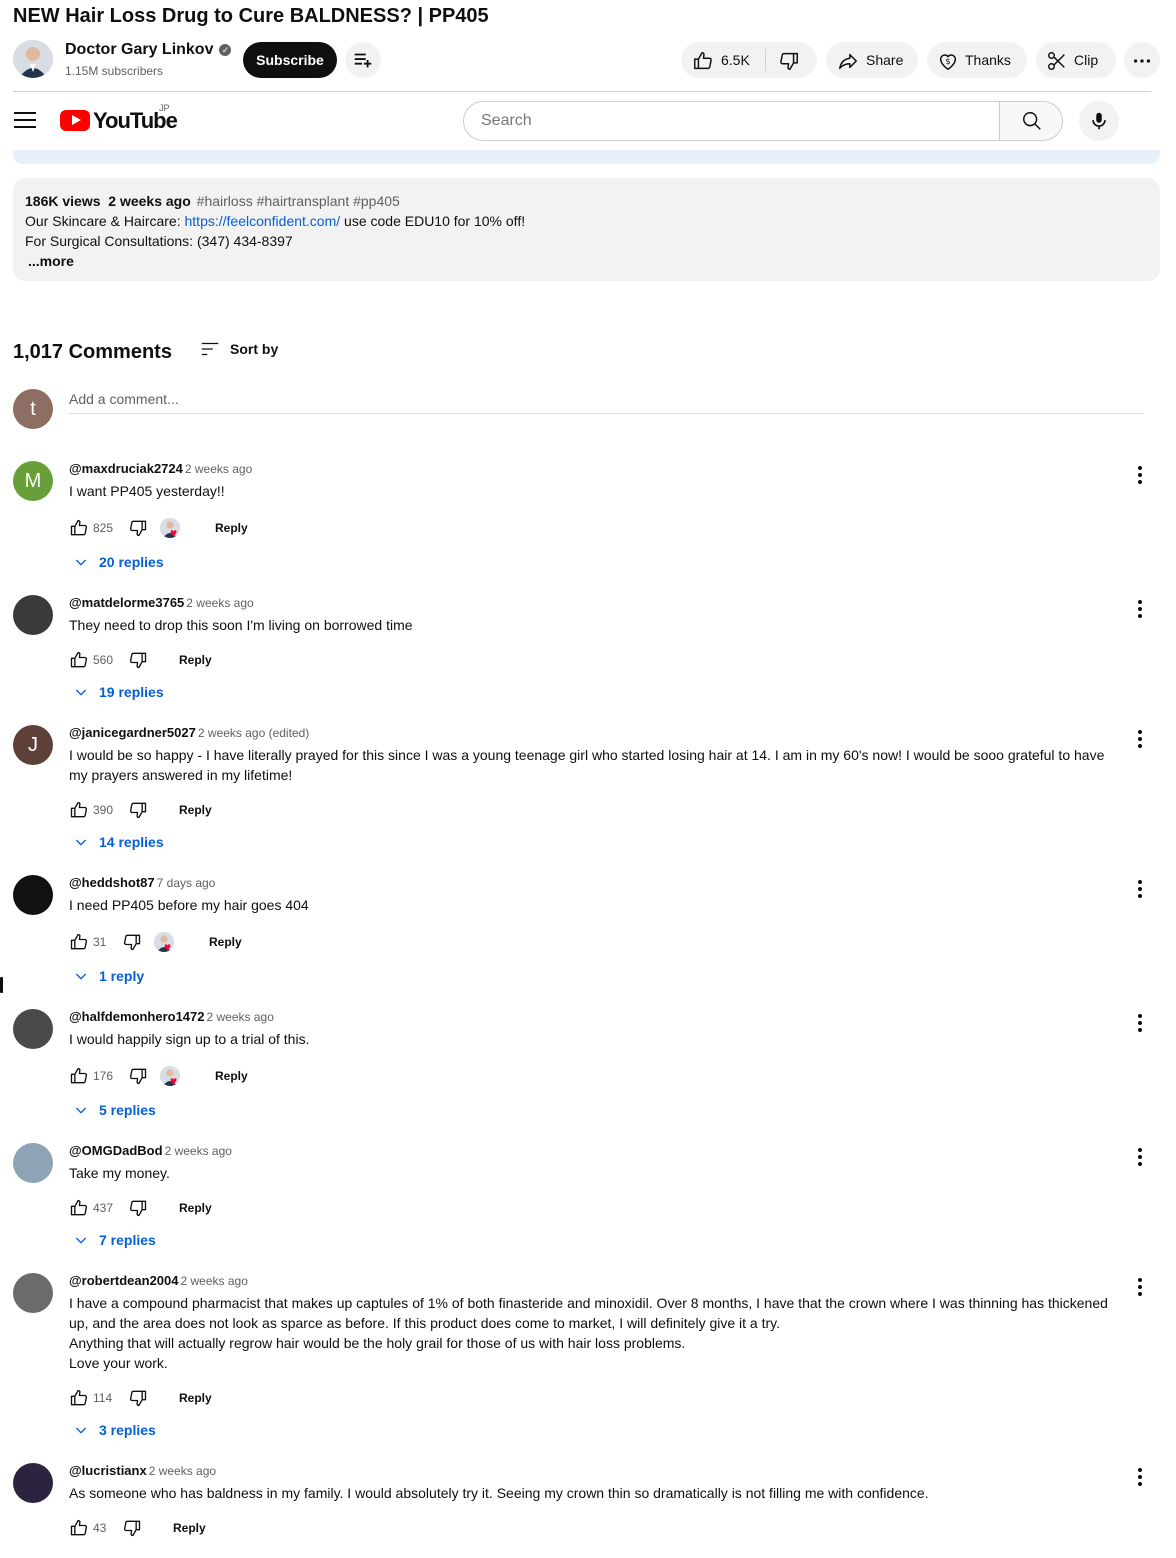 This screenshot has height=1558, width=1176. What do you see at coordinates (269, 810) in the screenshot?
I see `comment-actions: 390 Reply` at bounding box center [269, 810].